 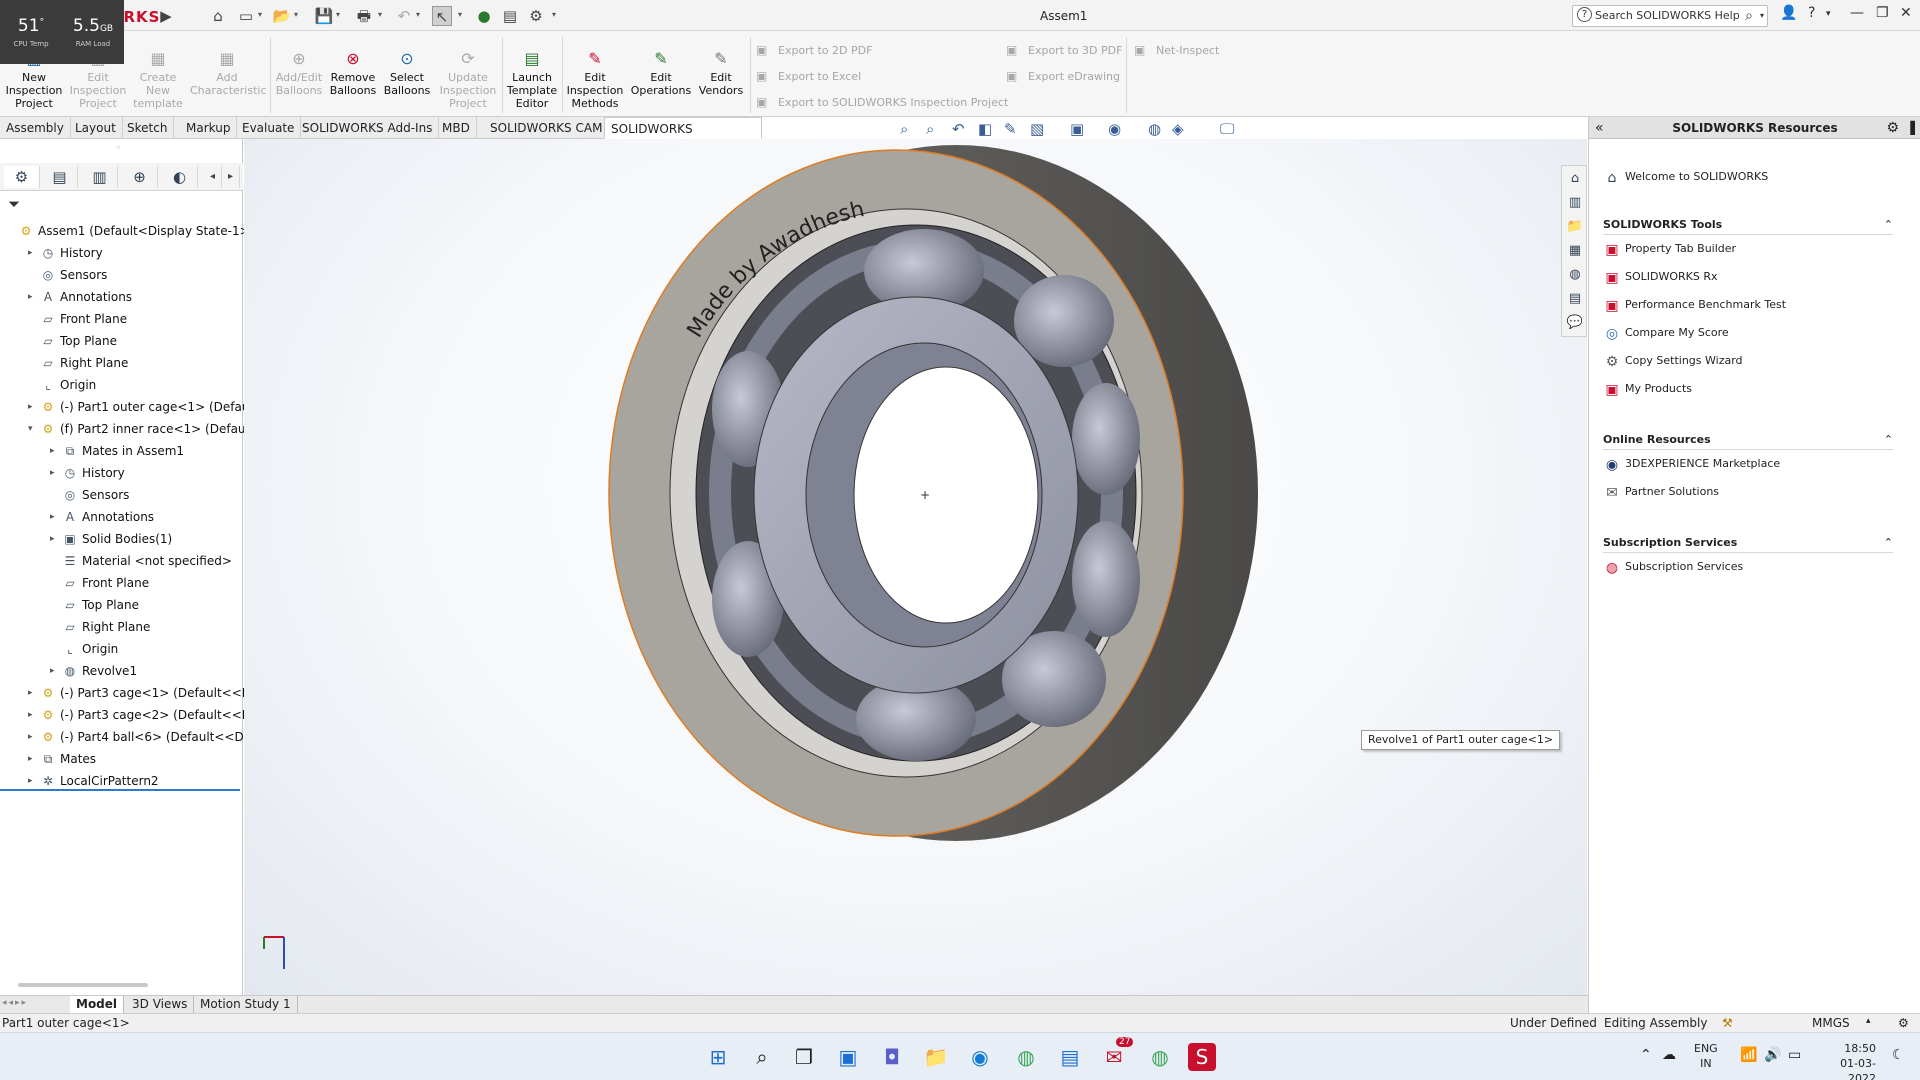 What do you see at coordinates (1227, 129) in the screenshot?
I see `view-settings-icon: 🖵` at bounding box center [1227, 129].